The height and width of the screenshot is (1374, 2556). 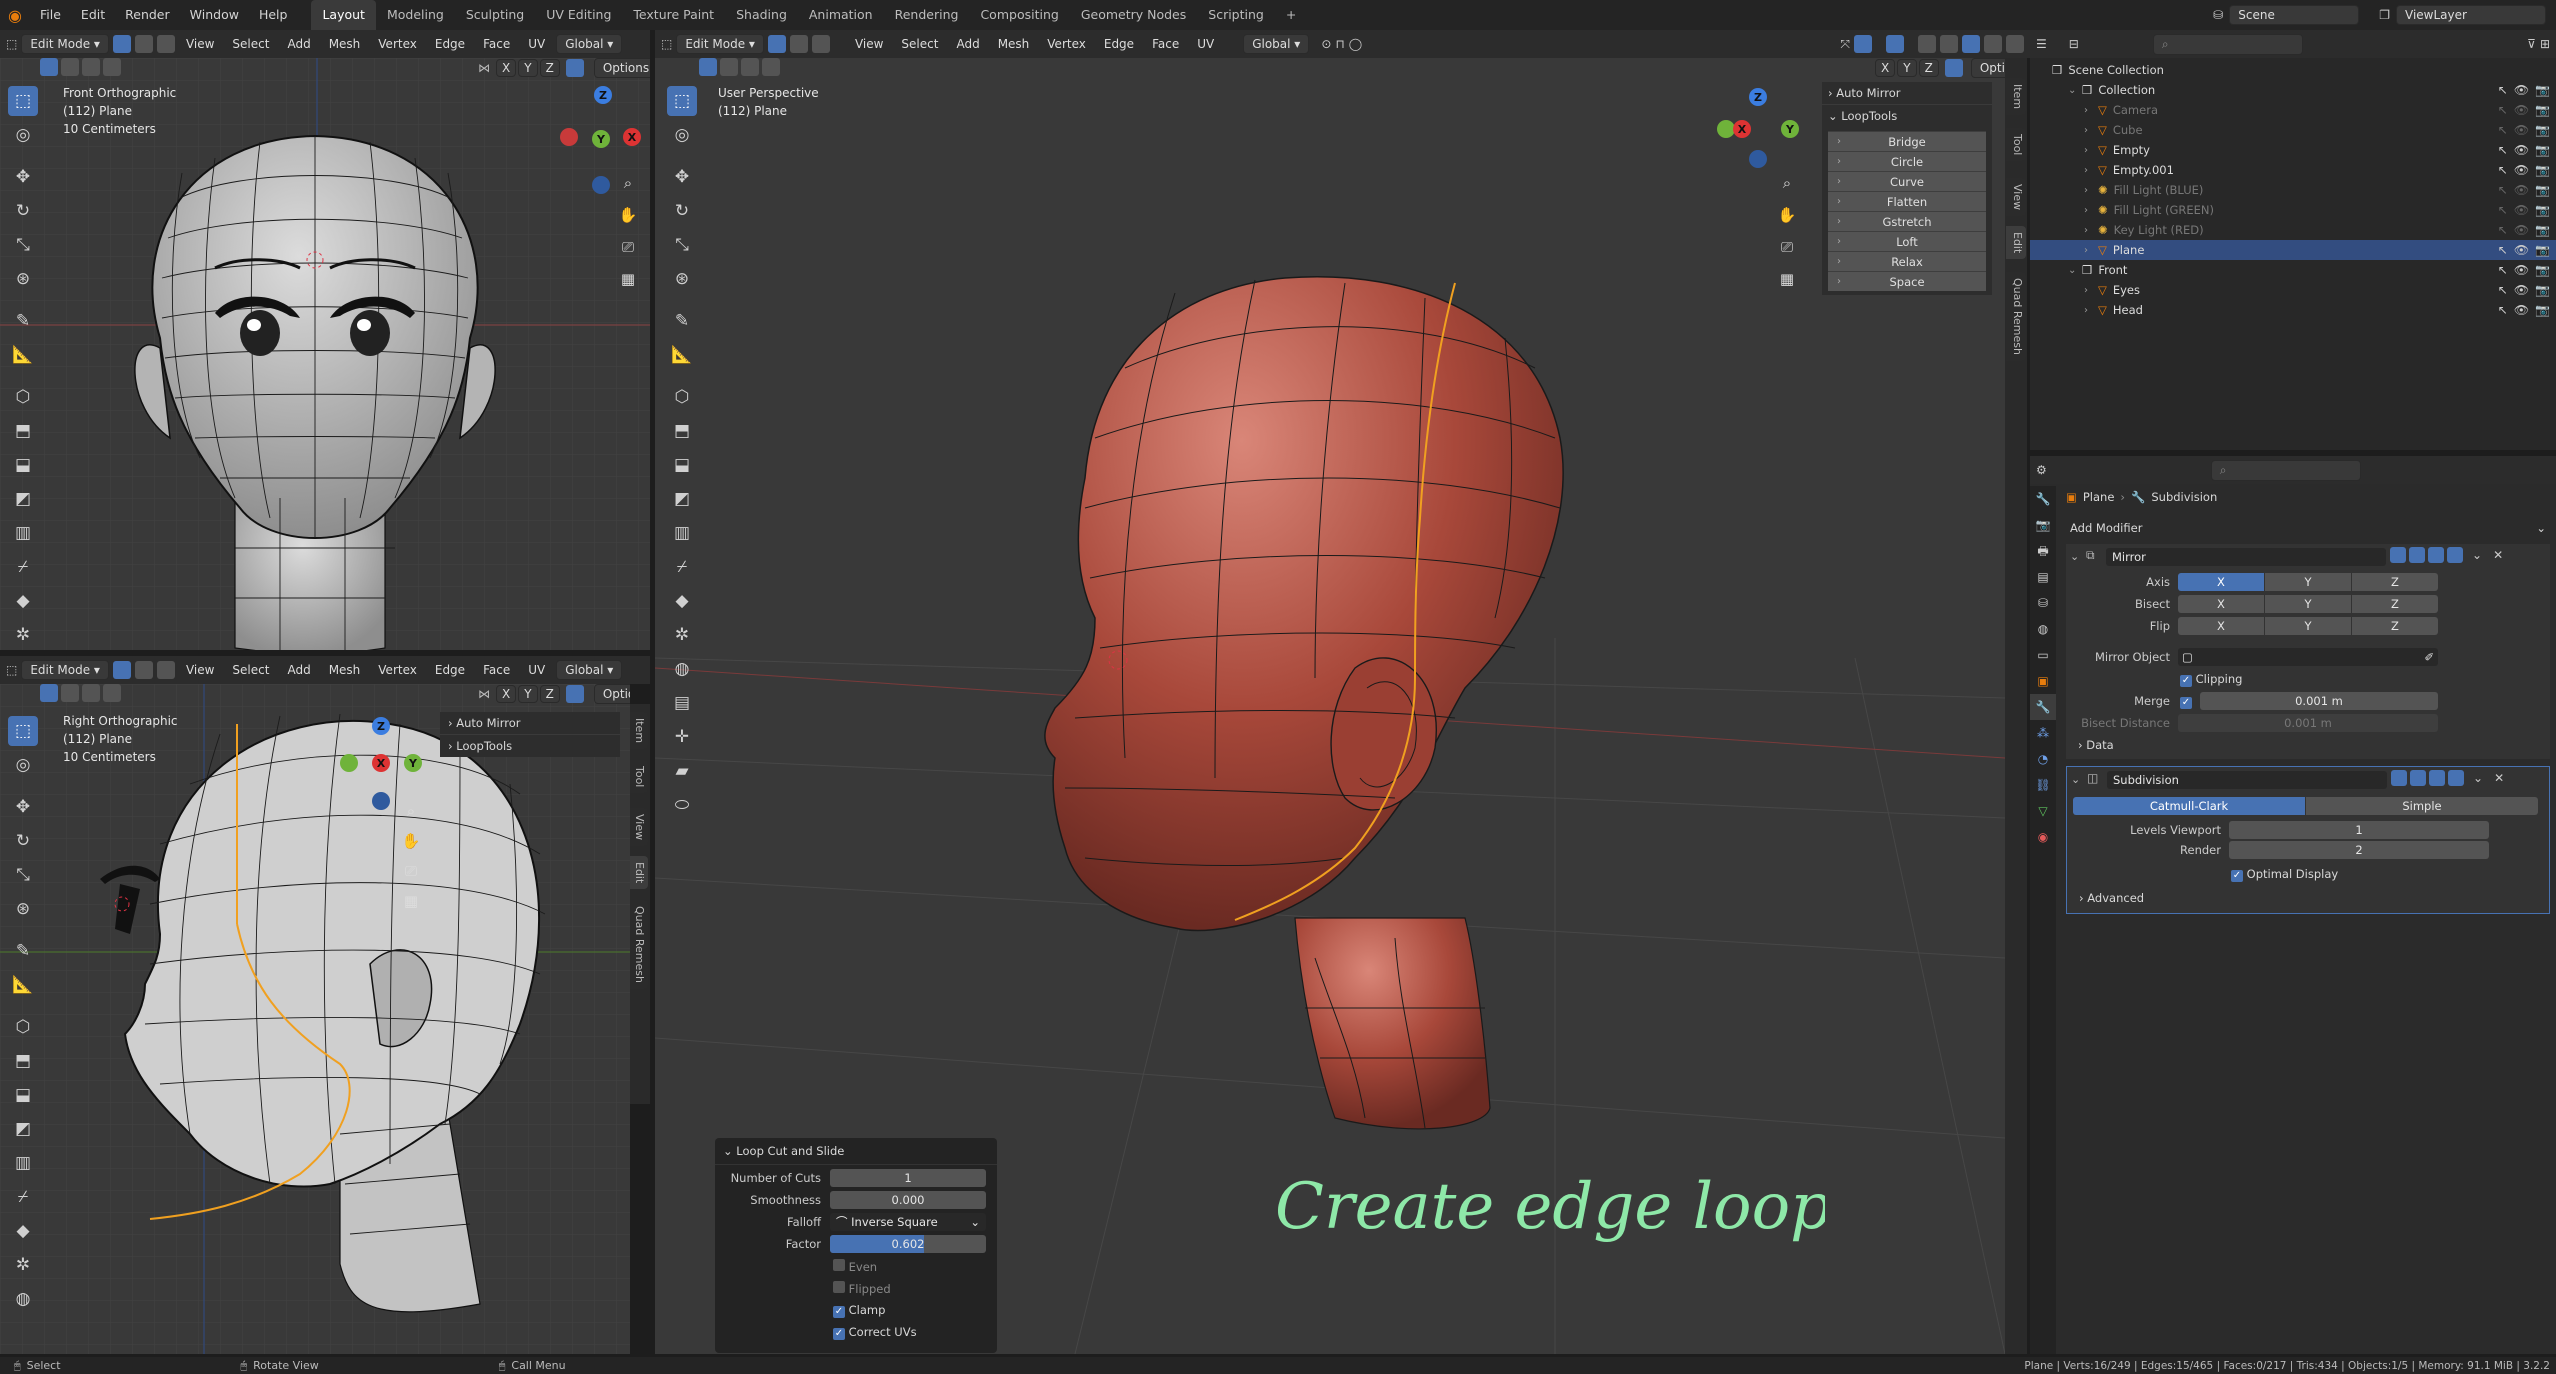 What do you see at coordinates (2074, 556) in the screenshot?
I see `collapse-chevron-icon: ⌄` at bounding box center [2074, 556].